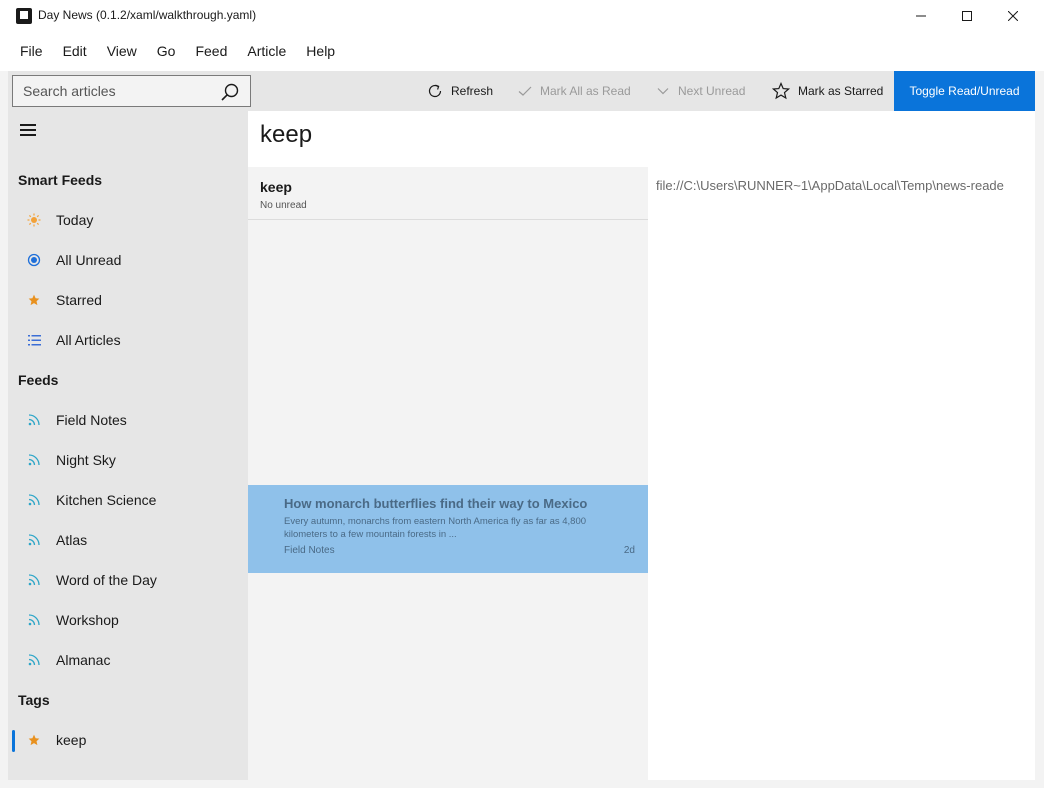 The image size is (1044, 788). Describe the element at coordinates (75, 220) in the screenshot. I see `sidebar-item-label: Today` at that location.